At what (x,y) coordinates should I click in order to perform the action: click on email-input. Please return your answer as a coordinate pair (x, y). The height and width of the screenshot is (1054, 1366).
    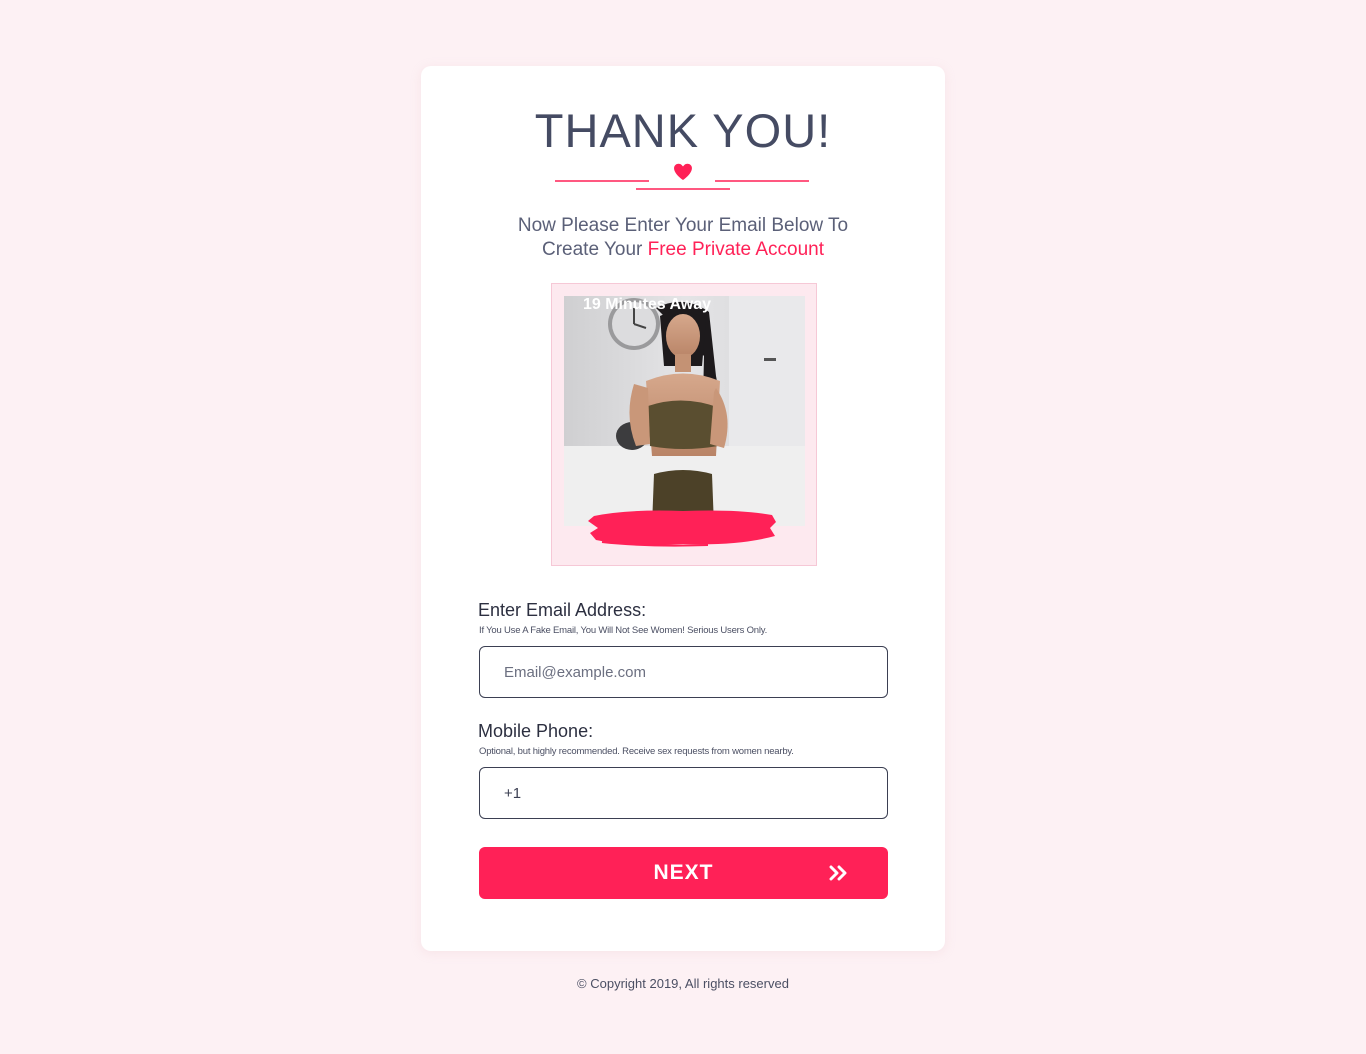
    Looking at the image, I should click on (683, 672).